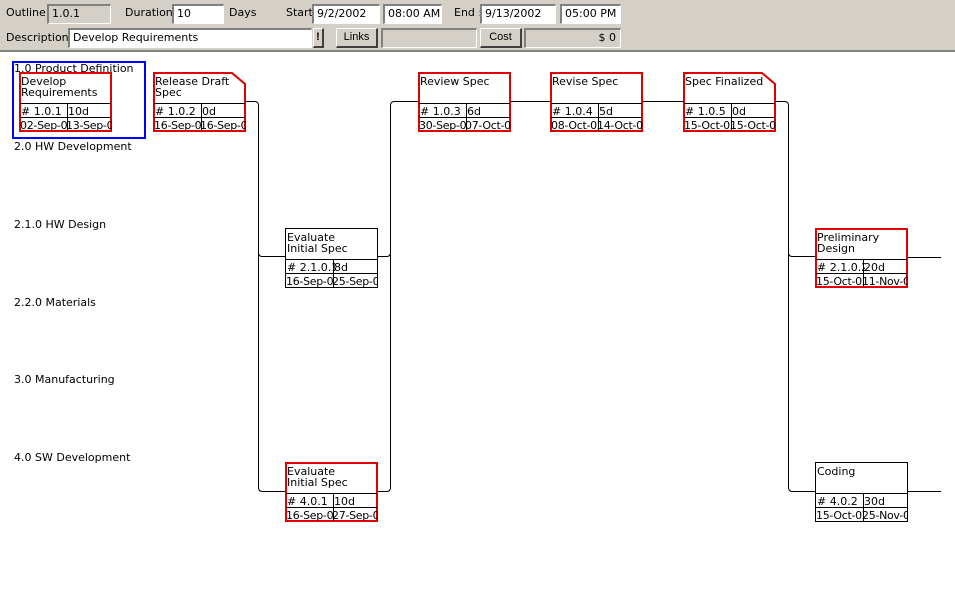 The image size is (955, 615). What do you see at coordinates (440, 111) in the screenshot?
I see `task-outline-number: # 1.0.3` at bounding box center [440, 111].